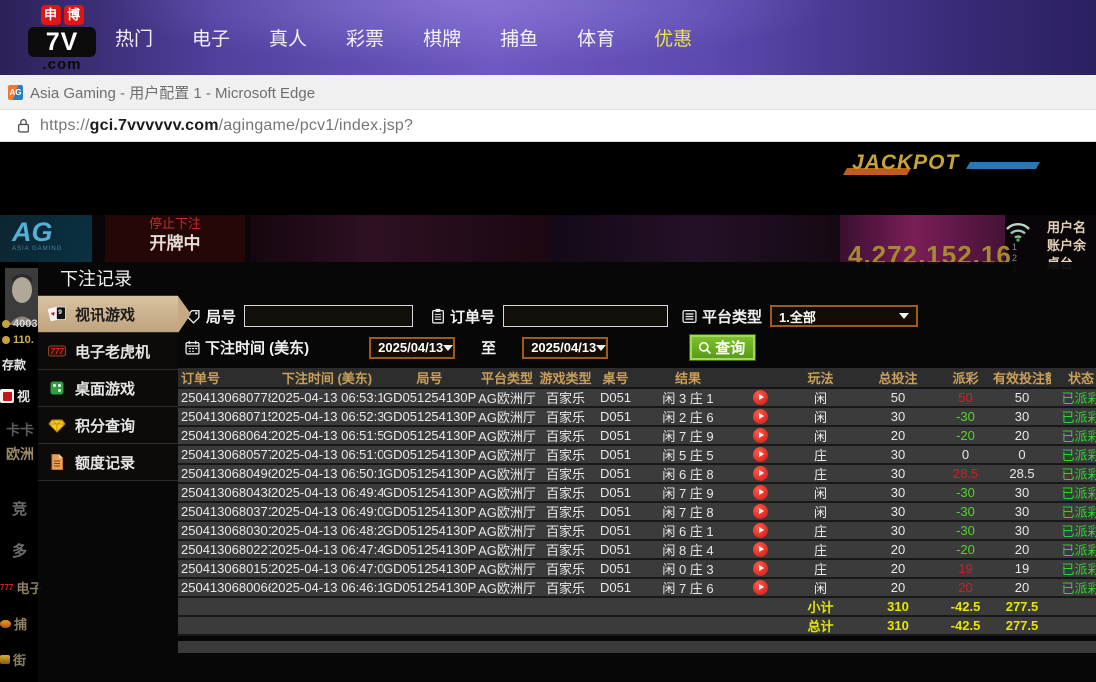  What do you see at coordinates (5, 659) in the screenshot?
I see `arc-icon` at bounding box center [5, 659].